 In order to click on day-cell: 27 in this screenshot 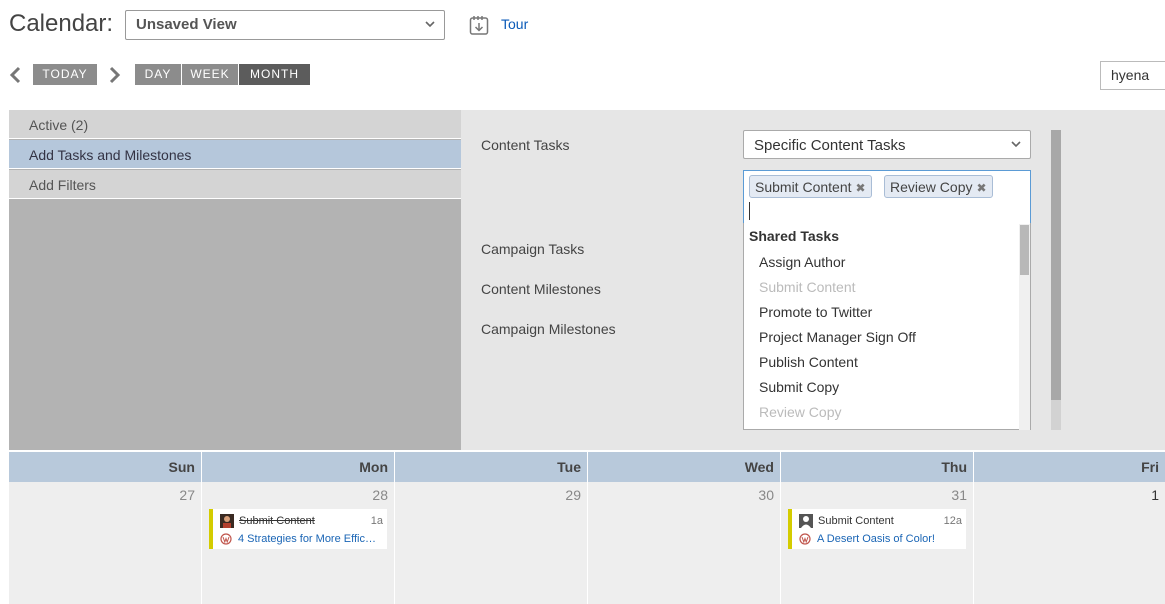, I will do `click(105, 543)`.